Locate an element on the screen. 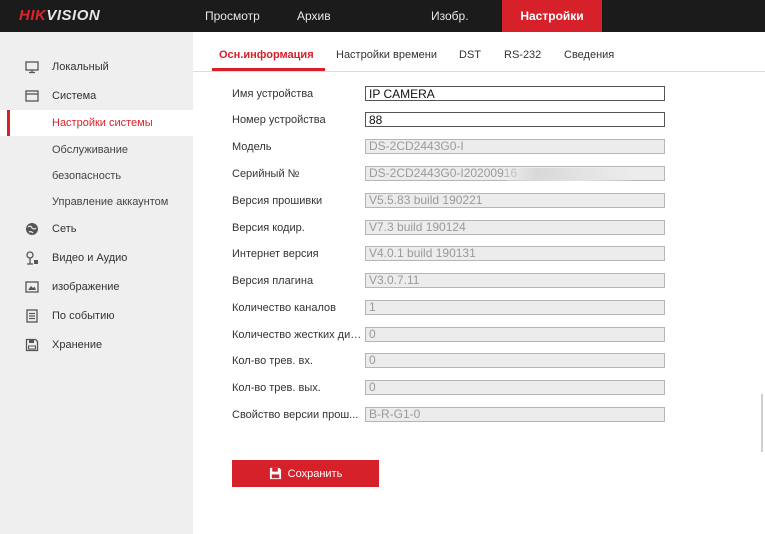  sidebar-item-label: Система is located at coordinates (74, 96).